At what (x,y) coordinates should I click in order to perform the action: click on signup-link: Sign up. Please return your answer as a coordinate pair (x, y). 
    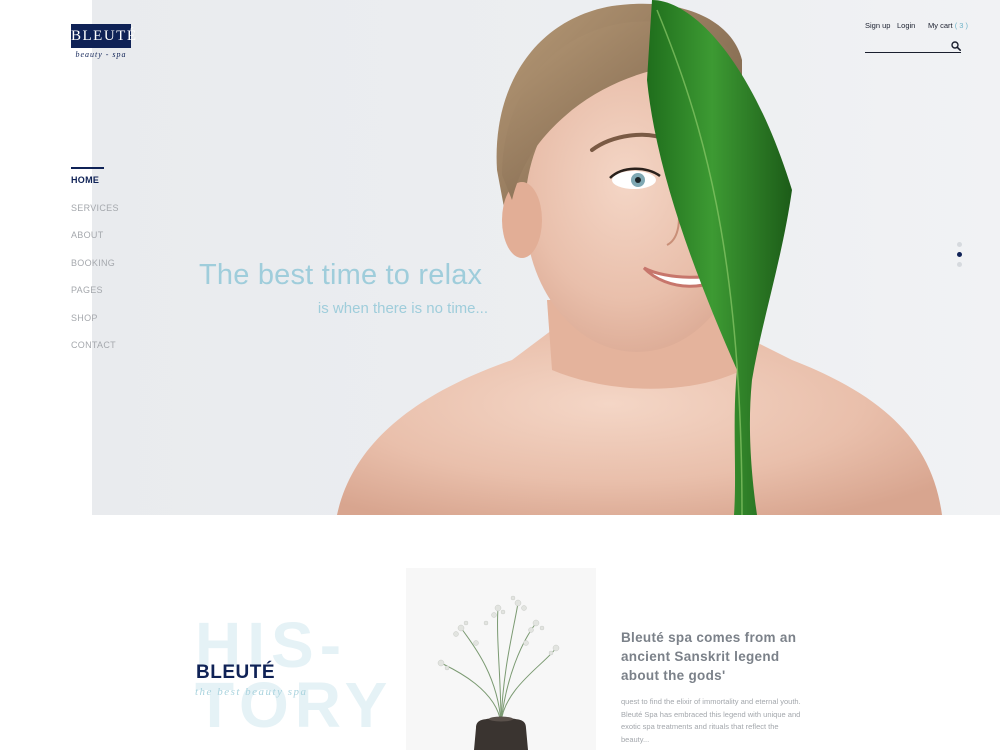
    Looking at the image, I should click on (877, 25).